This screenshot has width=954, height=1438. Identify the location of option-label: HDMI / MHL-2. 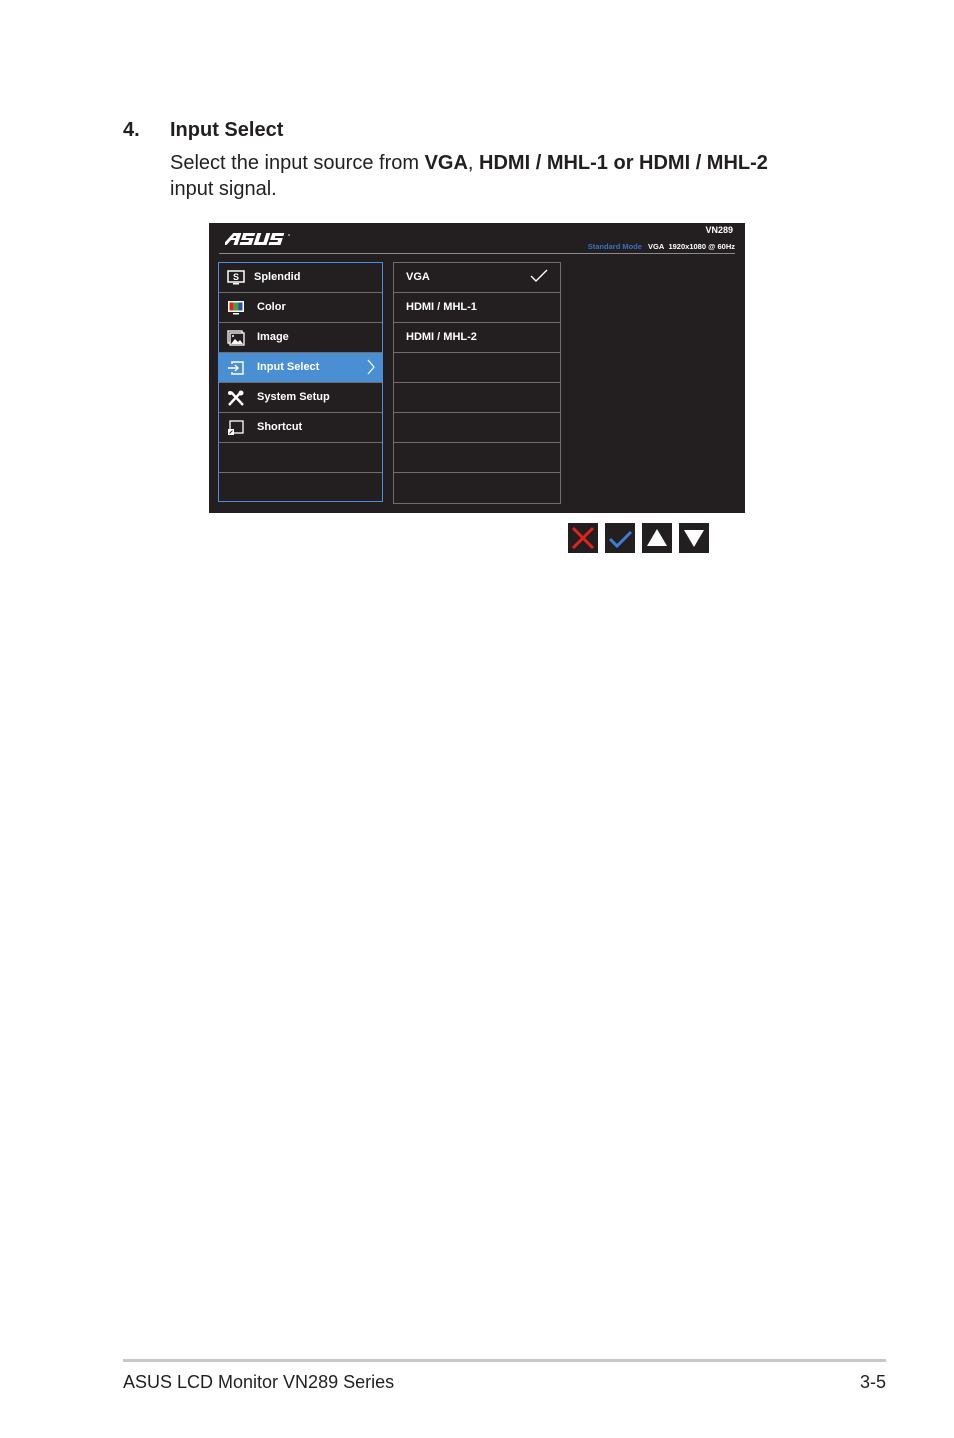
(441, 337).